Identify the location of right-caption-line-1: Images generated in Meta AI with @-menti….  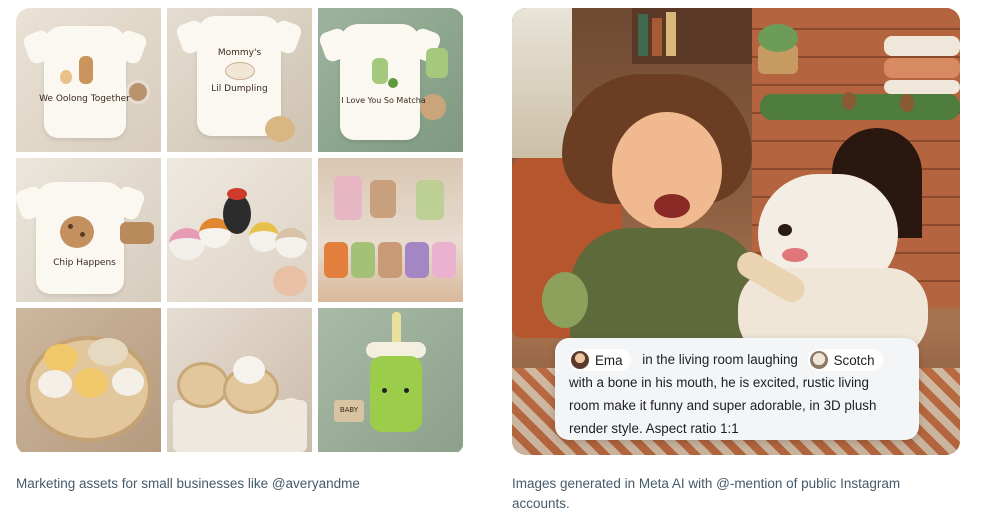
(706, 483).